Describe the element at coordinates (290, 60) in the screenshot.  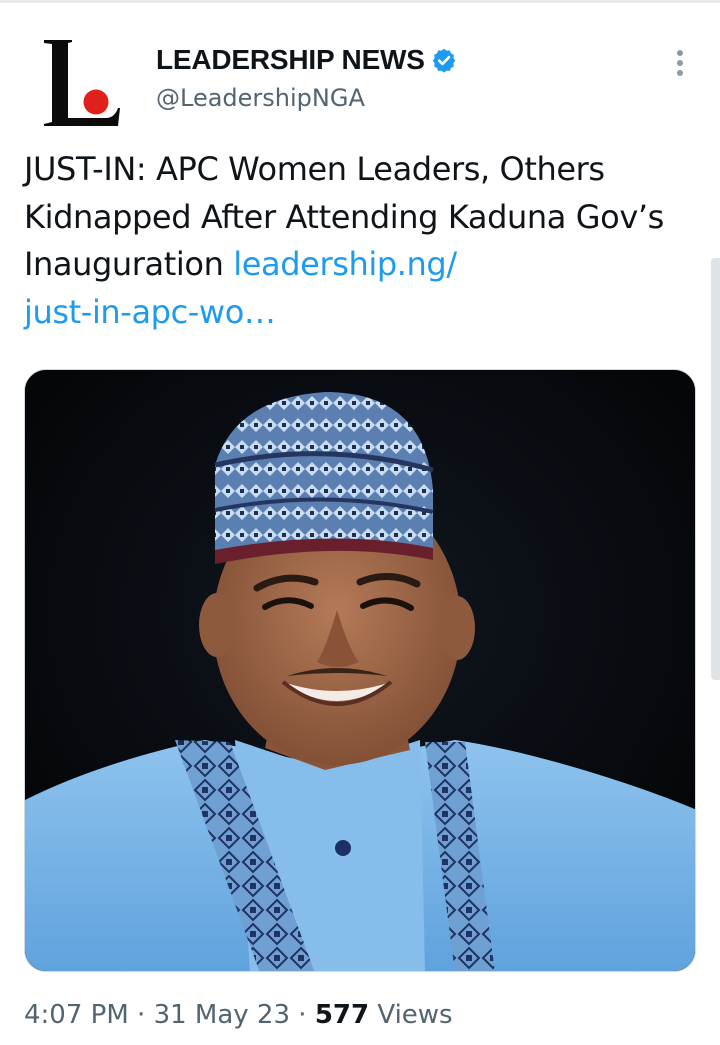
I see `display-name-text: LEADERSHIP NEWS` at that location.